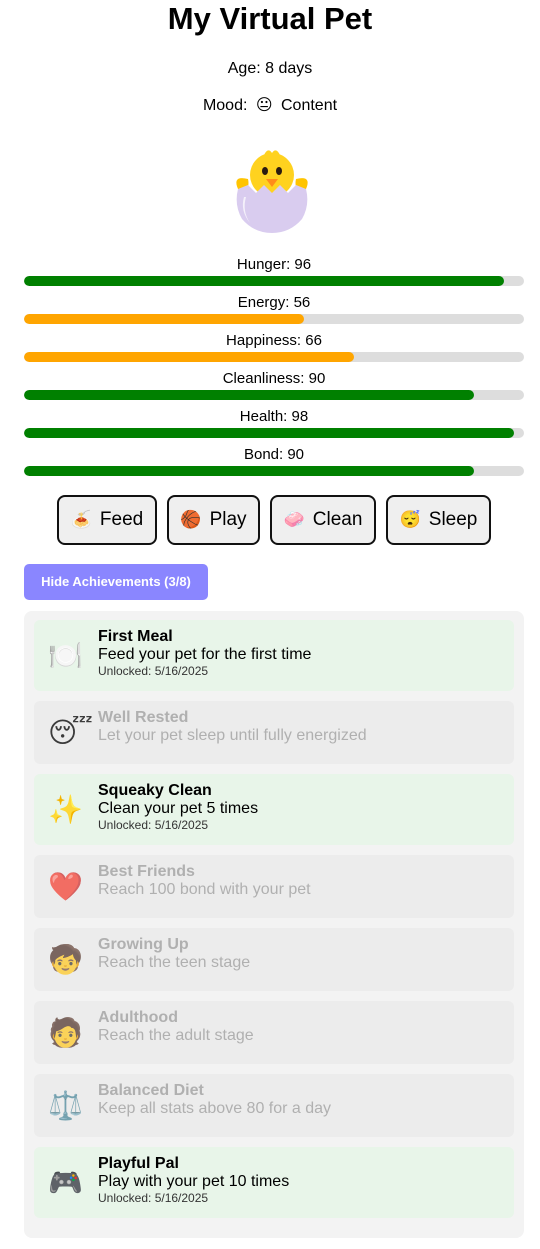 This screenshot has height=1249, width=540. What do you see at coordinates (116, 582) in the screenshot?
I see `hide-achievements-button: Hide Achievements (3/8)` at bounding box center [116, 582].